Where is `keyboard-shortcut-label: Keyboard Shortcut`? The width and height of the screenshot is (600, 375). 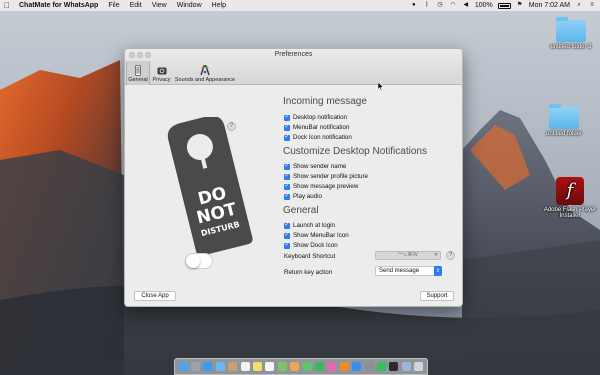 keyboard-shortcut-label: Keyboard Shortcut is located at coordinates (310, 256).